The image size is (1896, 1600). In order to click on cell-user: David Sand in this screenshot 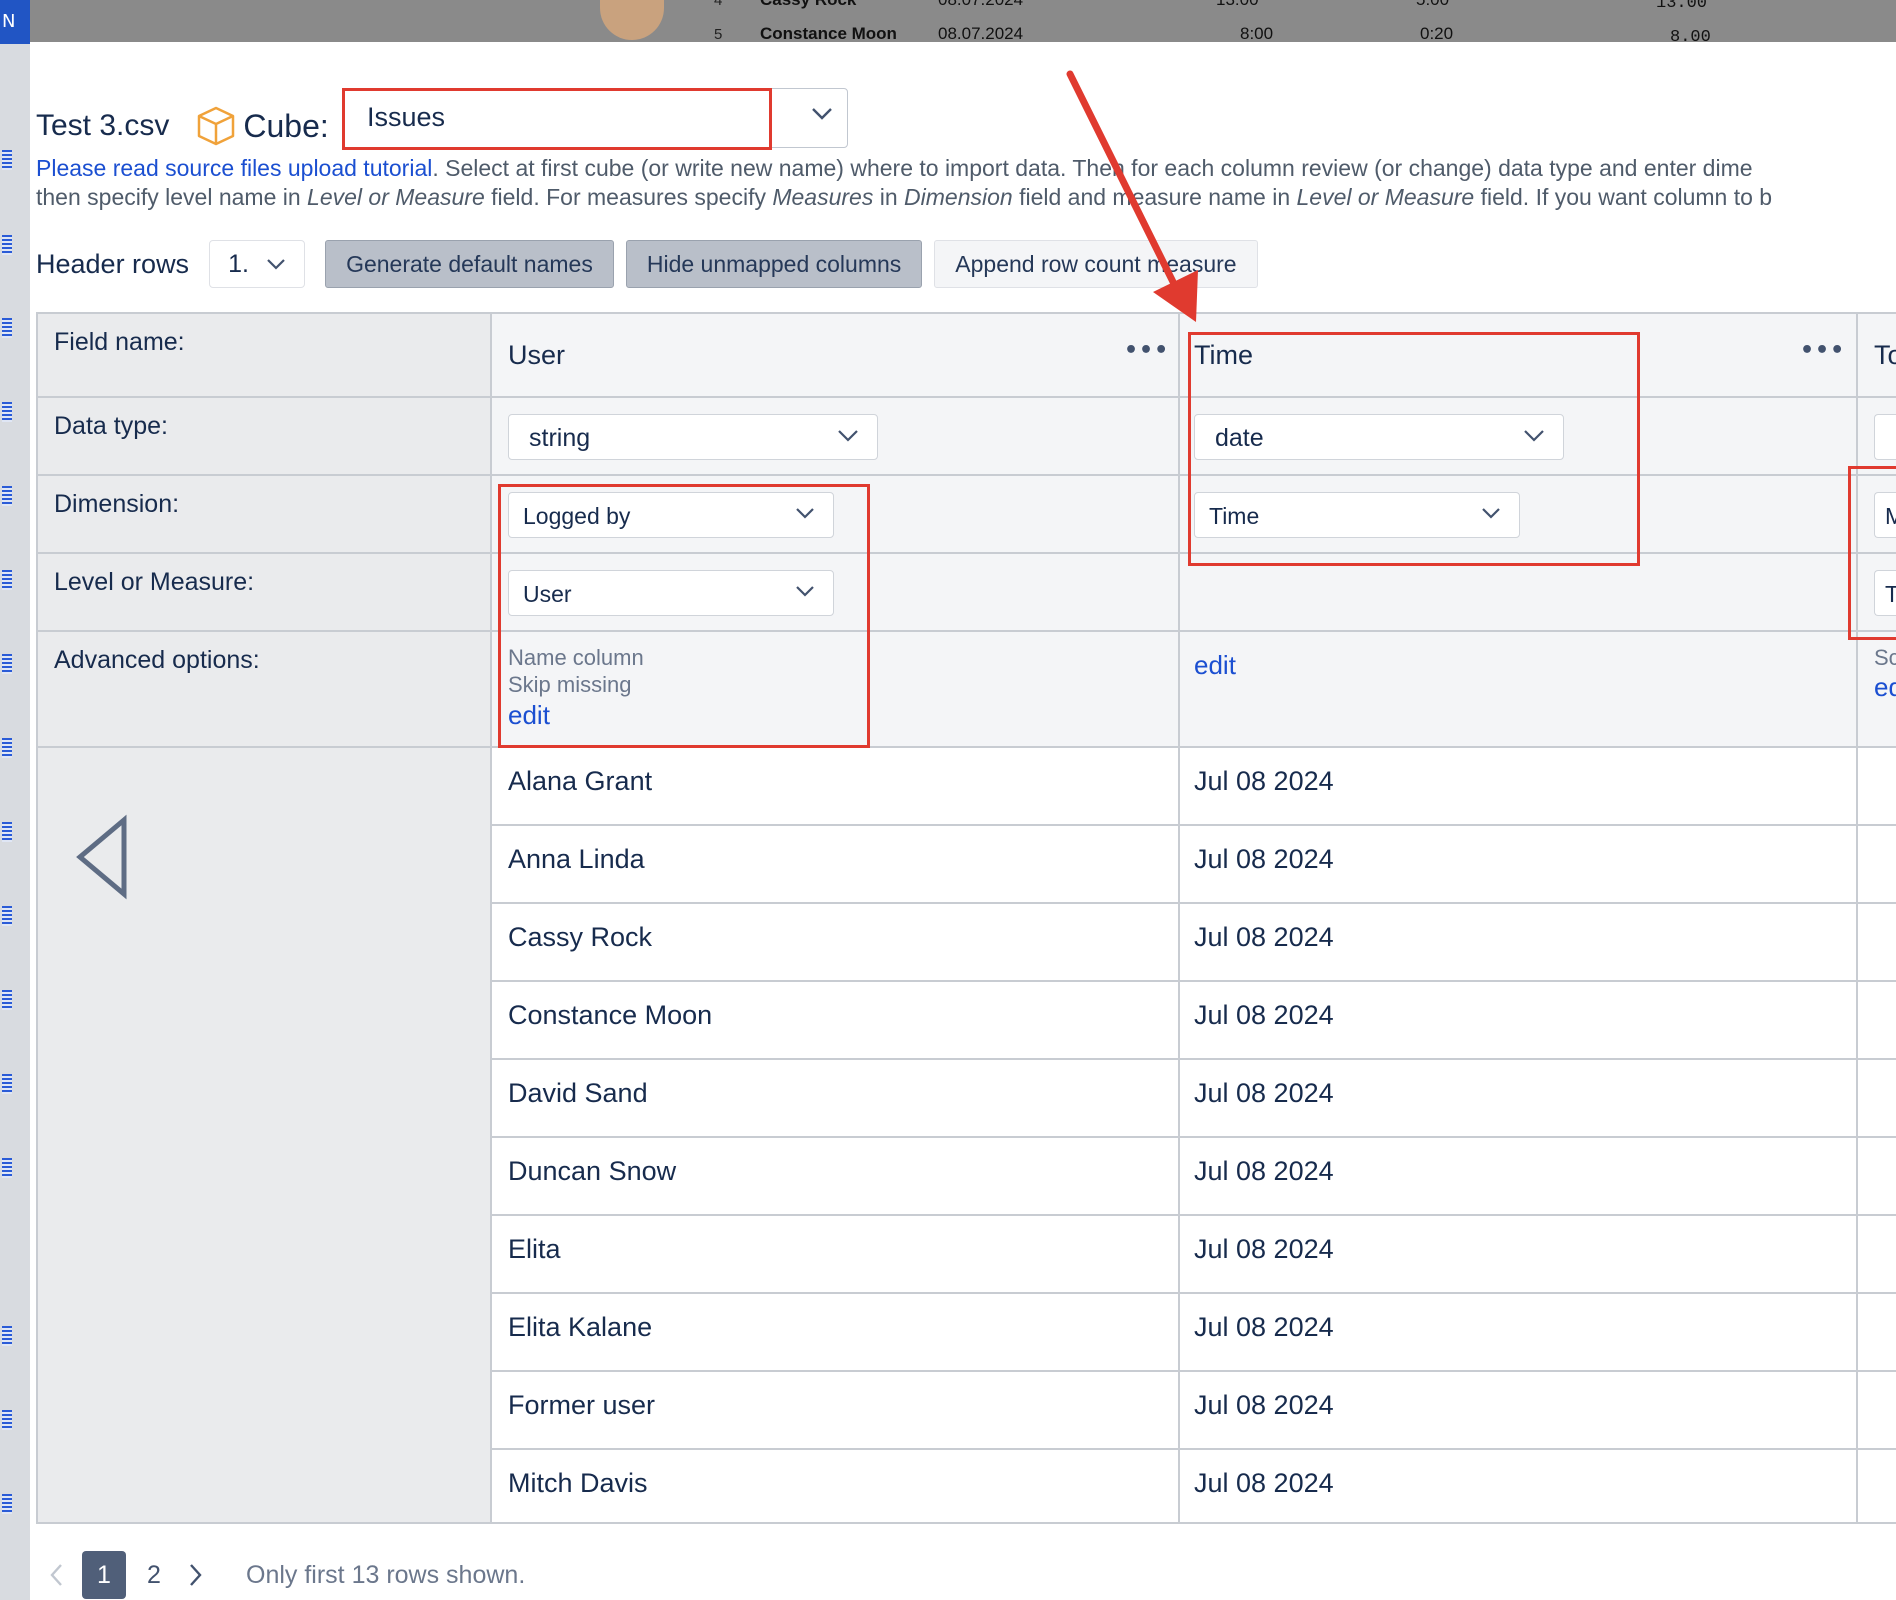, I will do `click(578, 1093)`.